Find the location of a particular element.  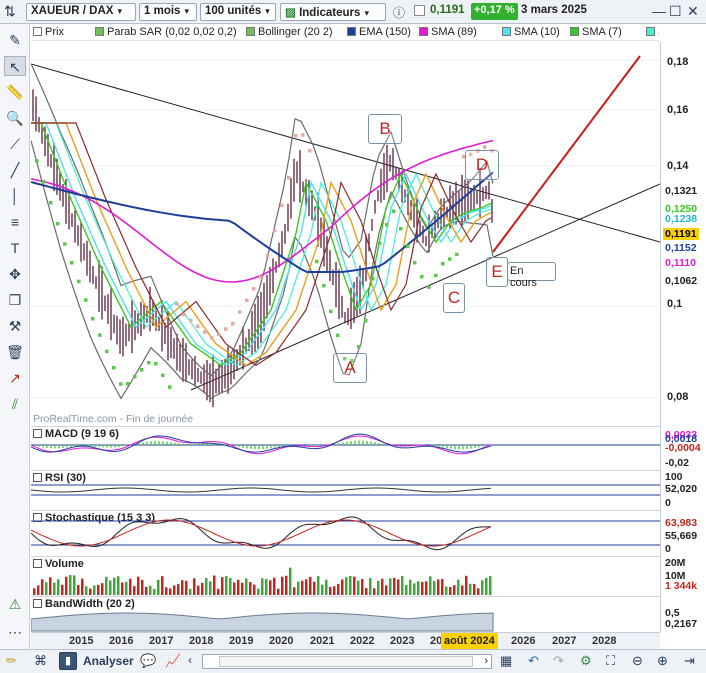

scrollbar-thumb is located at coordinates (346, 661).